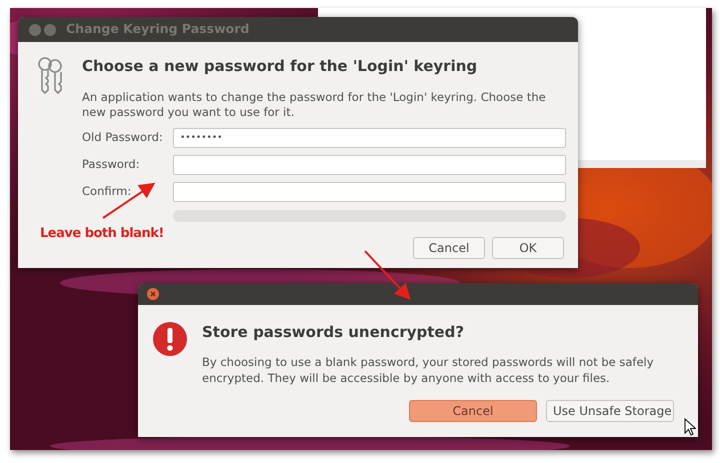  I want to click on close-icon, so click(153, 294).